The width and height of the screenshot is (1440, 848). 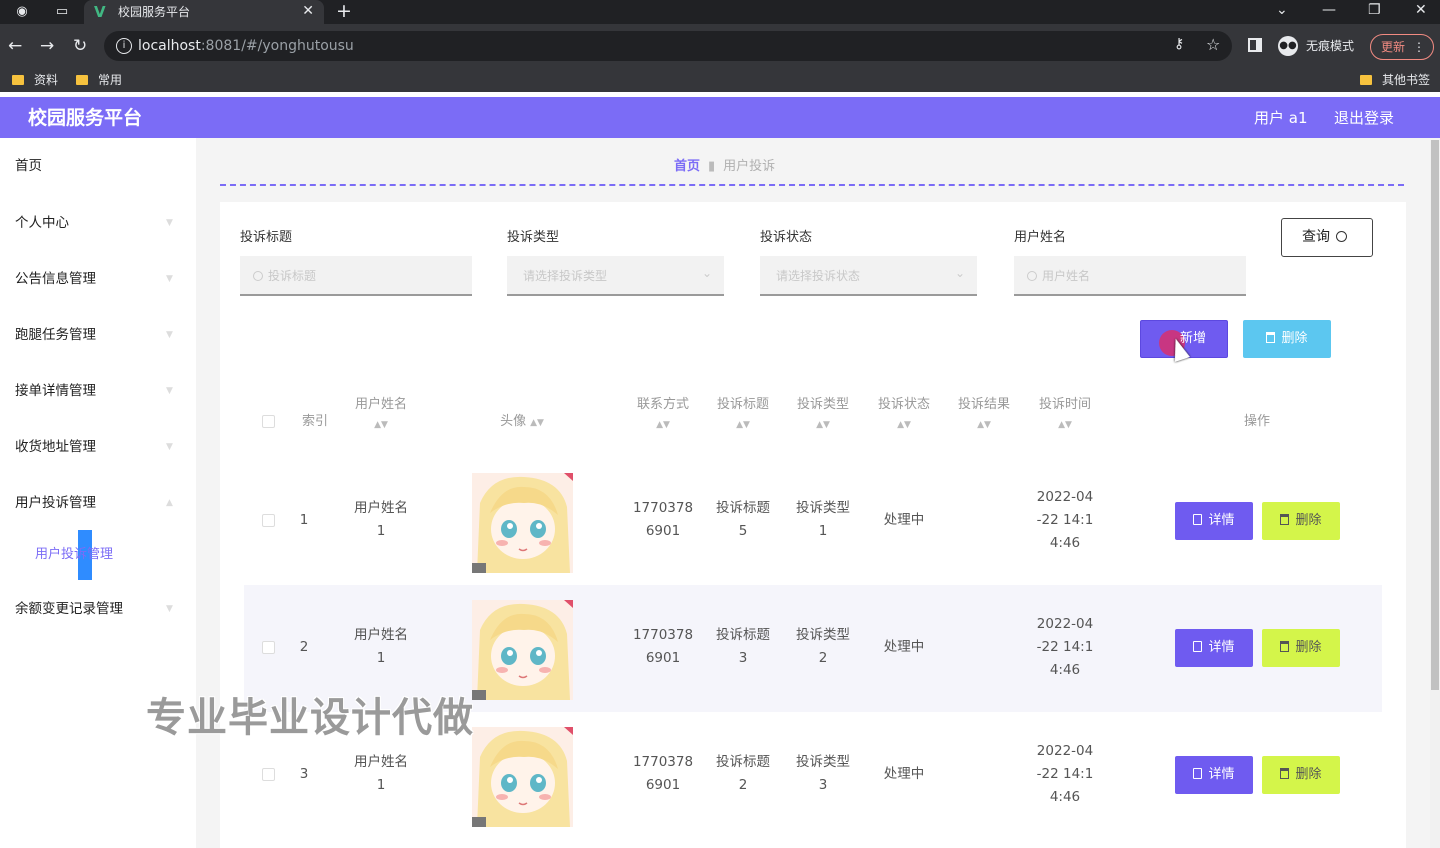 What do you see at coordinates (154, 12) in the screenshot?
I see `tab-title: 校园服务平台` at bounding box center [154, 12].